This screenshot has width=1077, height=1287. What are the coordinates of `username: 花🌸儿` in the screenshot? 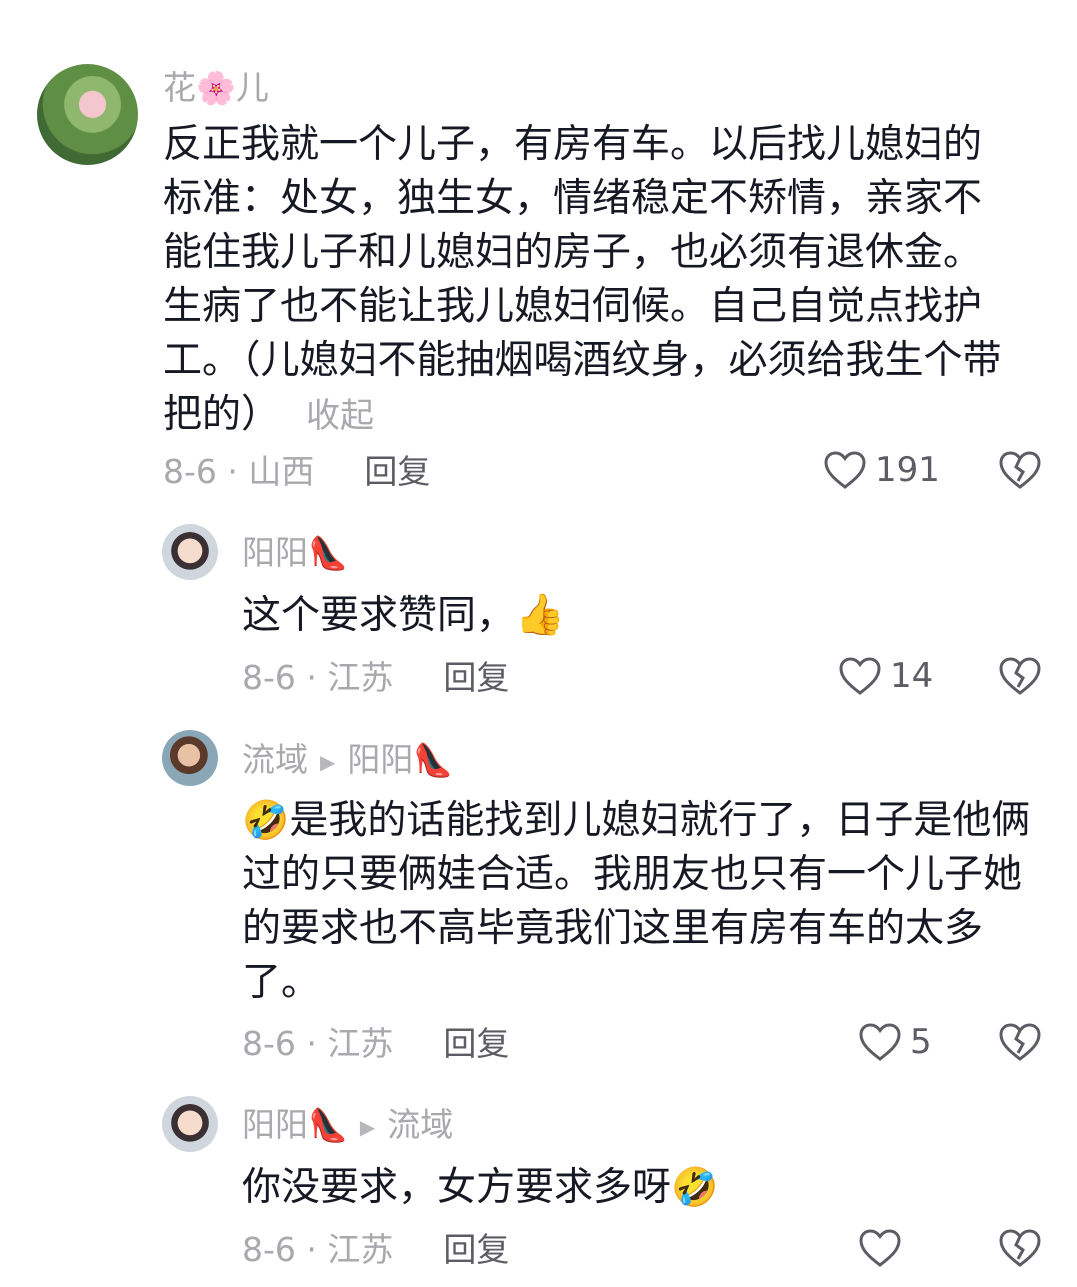 It's located at (216, 88).